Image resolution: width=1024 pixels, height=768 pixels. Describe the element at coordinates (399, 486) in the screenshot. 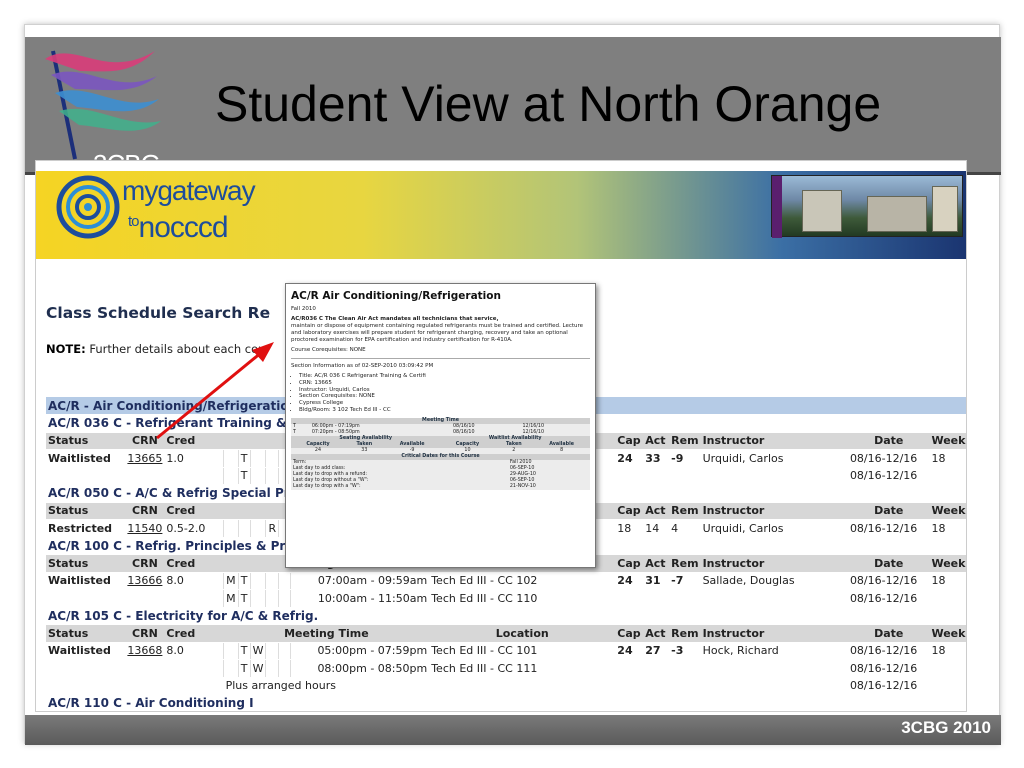

I see `popup-date-cell: Last day to drop with a "W":` at that location.